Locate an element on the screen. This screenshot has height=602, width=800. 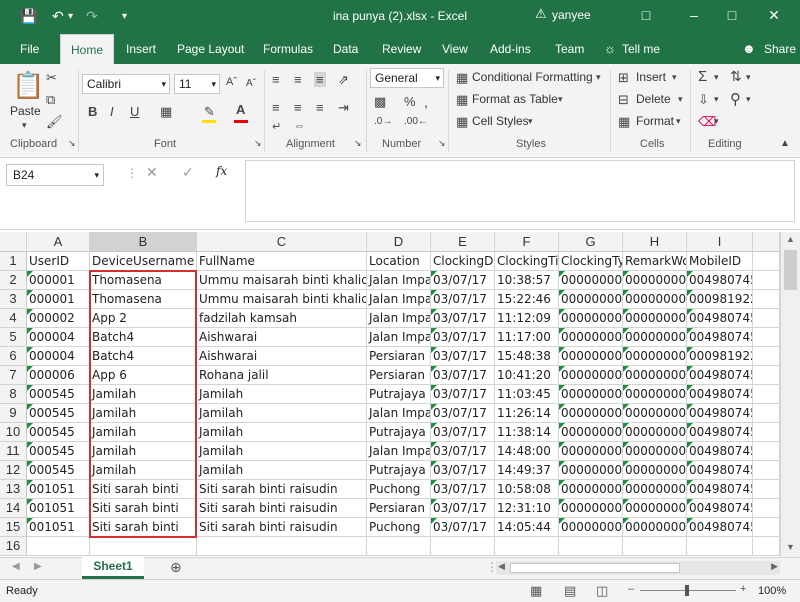
formula-input is located at coordinates (520, 191).